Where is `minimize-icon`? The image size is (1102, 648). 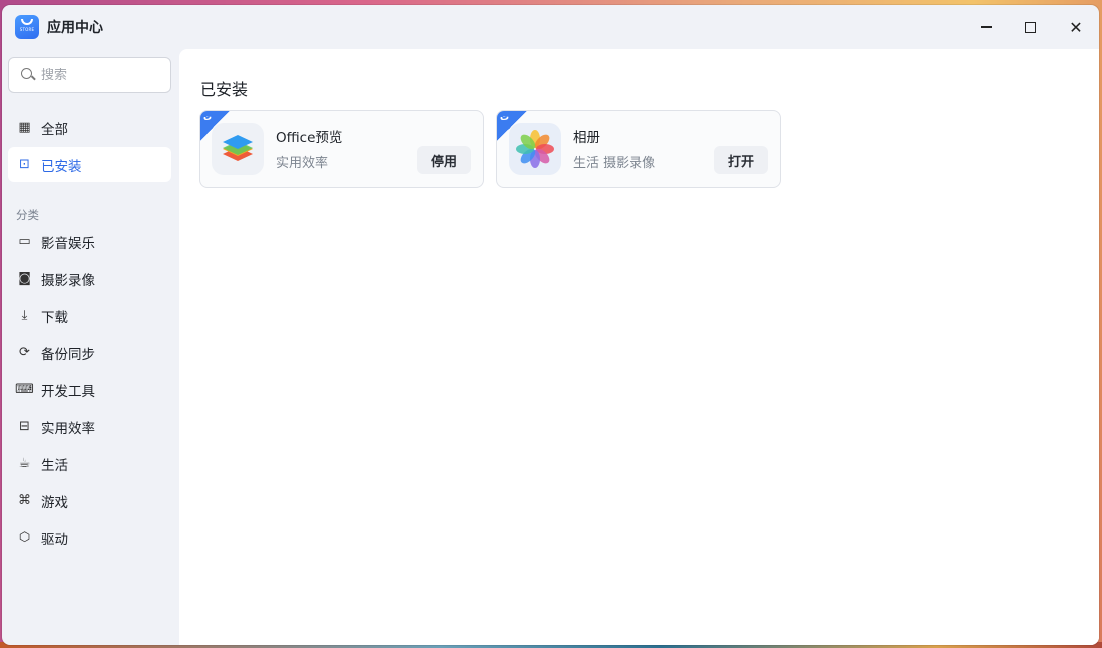
minimize-icon is located at coordinates (986, 27).